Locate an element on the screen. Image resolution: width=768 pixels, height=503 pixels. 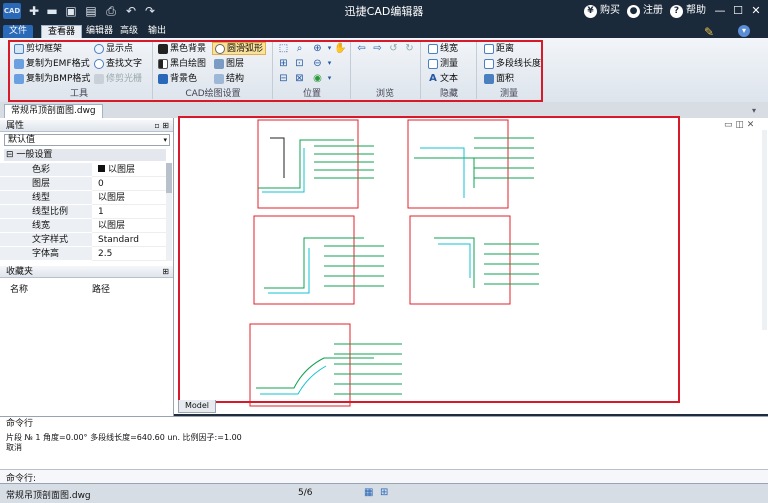
property-row: 线型比例 1 is located at coordinates (83, 212).